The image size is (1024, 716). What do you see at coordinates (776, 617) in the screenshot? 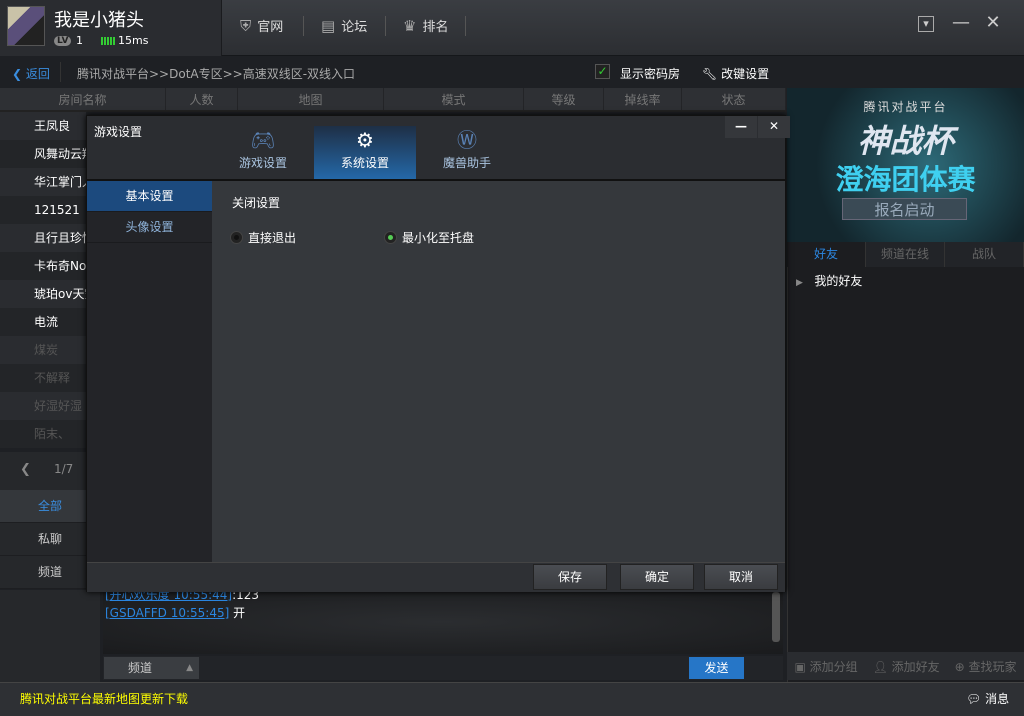
I see `chat-scrollbar` at bounding box center [776, 617].